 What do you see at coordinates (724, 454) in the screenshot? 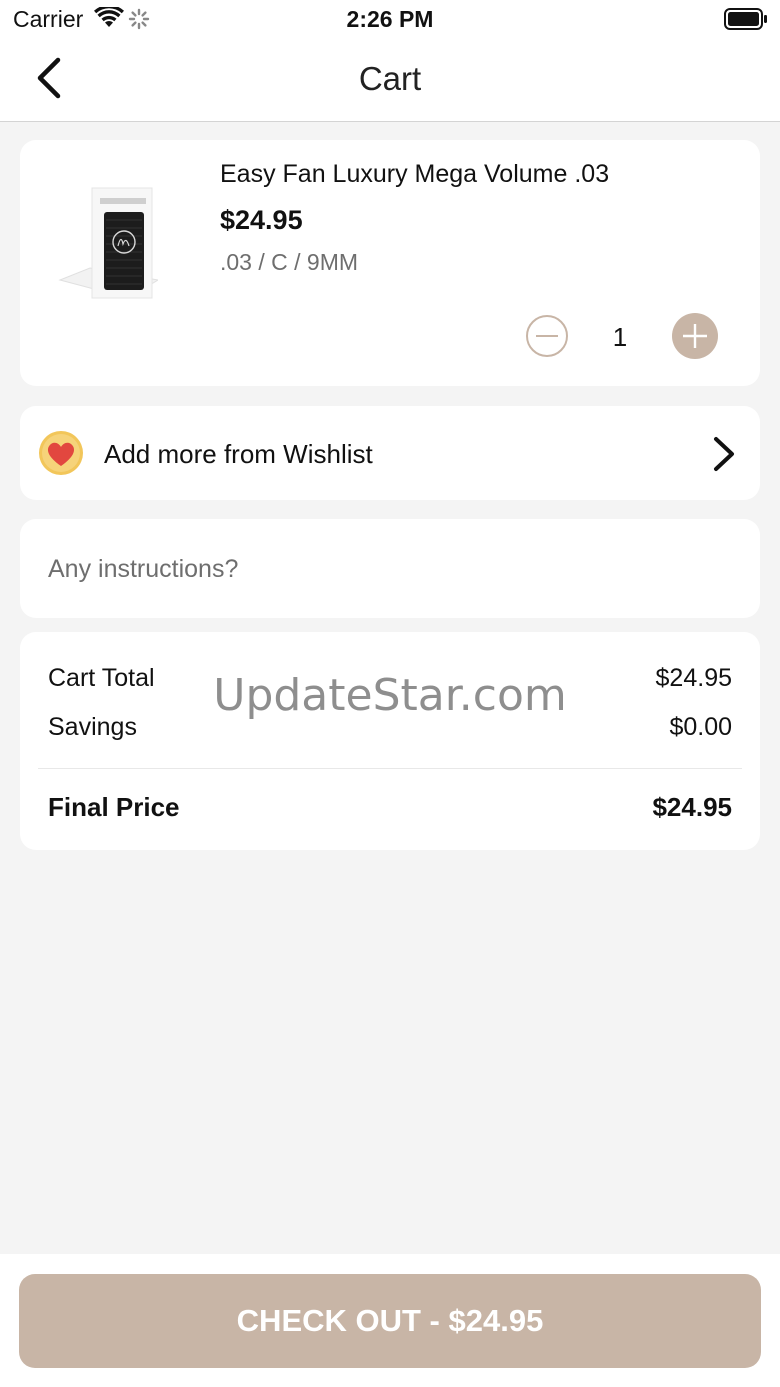
I see `chevron-right-icon` at bounding box center [724, 454].